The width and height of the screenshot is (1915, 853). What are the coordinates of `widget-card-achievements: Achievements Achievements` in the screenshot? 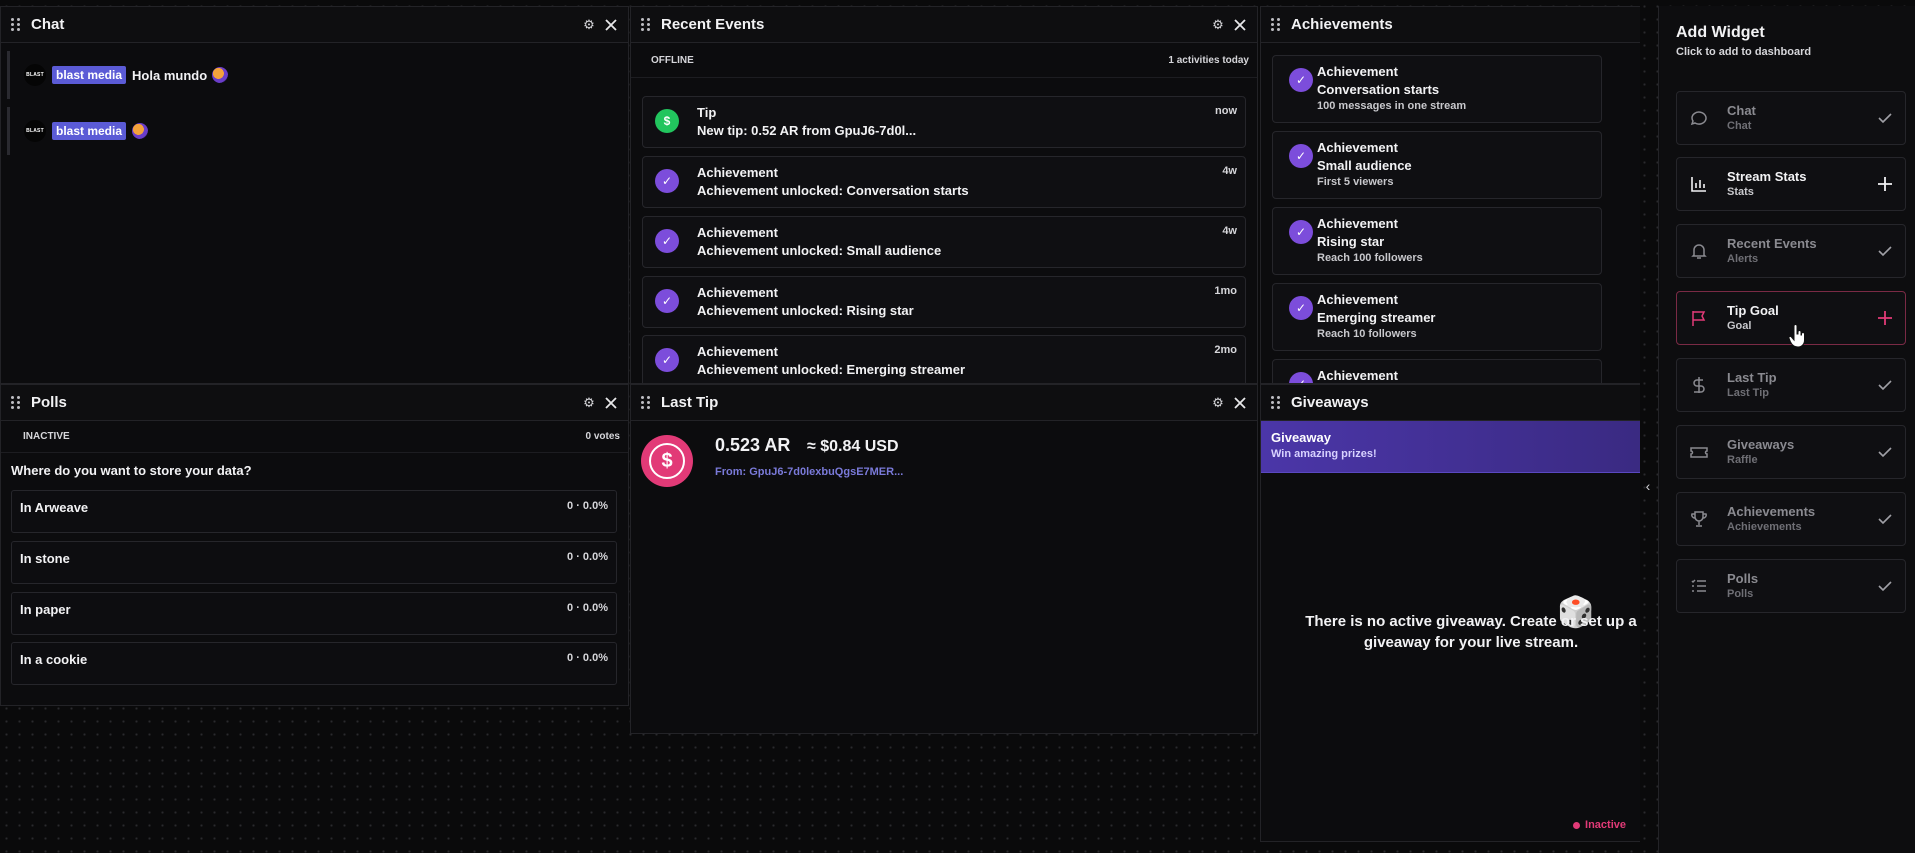 It's located at (1791, 519).